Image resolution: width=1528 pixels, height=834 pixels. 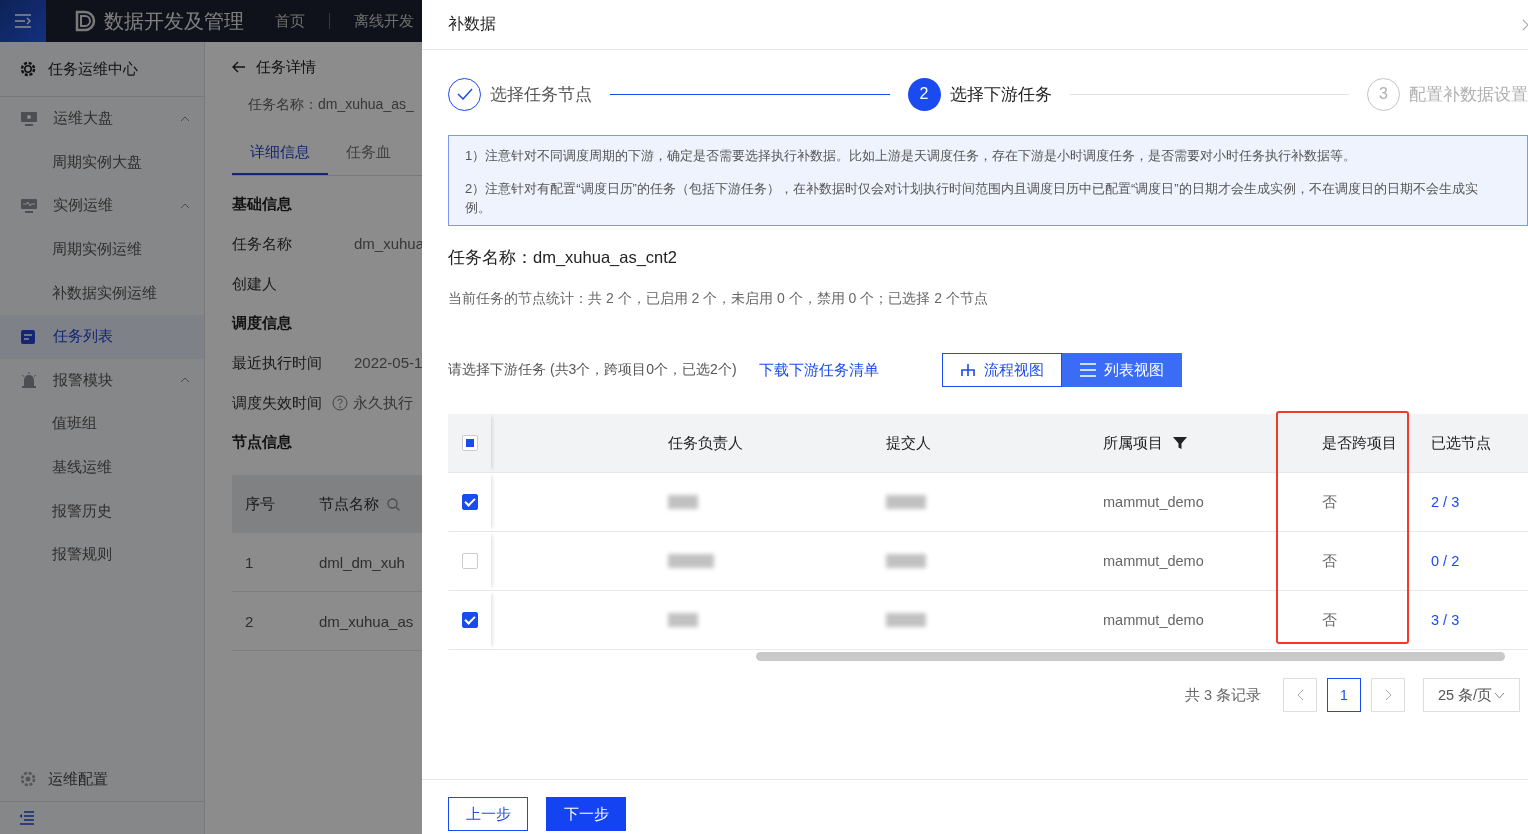 What do you see at coordinates (362, 562) in the screenshot?
I see `table-cell: dml_dm_xuh` at bounding box center [362, 562].